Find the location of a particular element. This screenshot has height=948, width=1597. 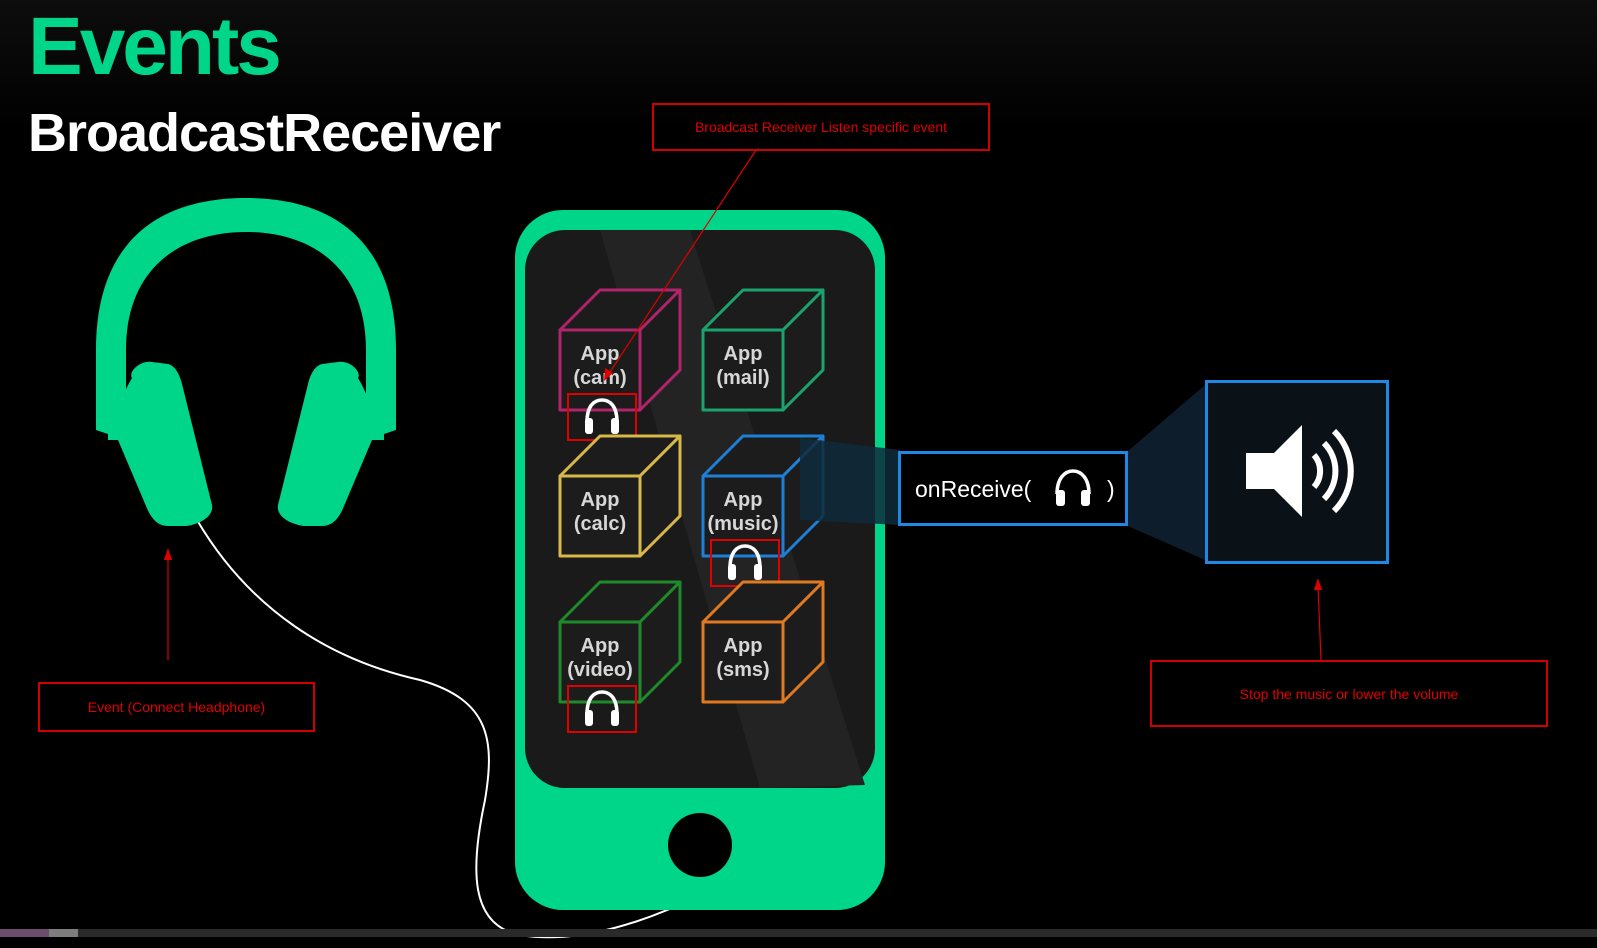

annotation-stop: Stop the music or lower the volume is located at coordinates (1349, 693).